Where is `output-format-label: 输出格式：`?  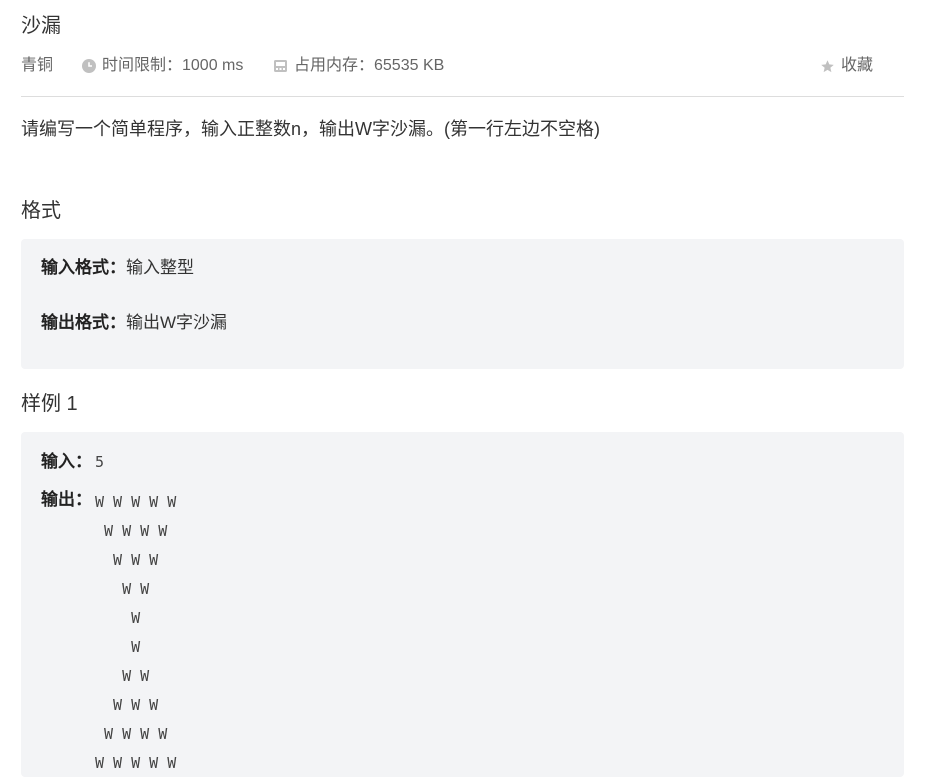
output-format-label: 输出格式： is located at coordinates (83, 322).